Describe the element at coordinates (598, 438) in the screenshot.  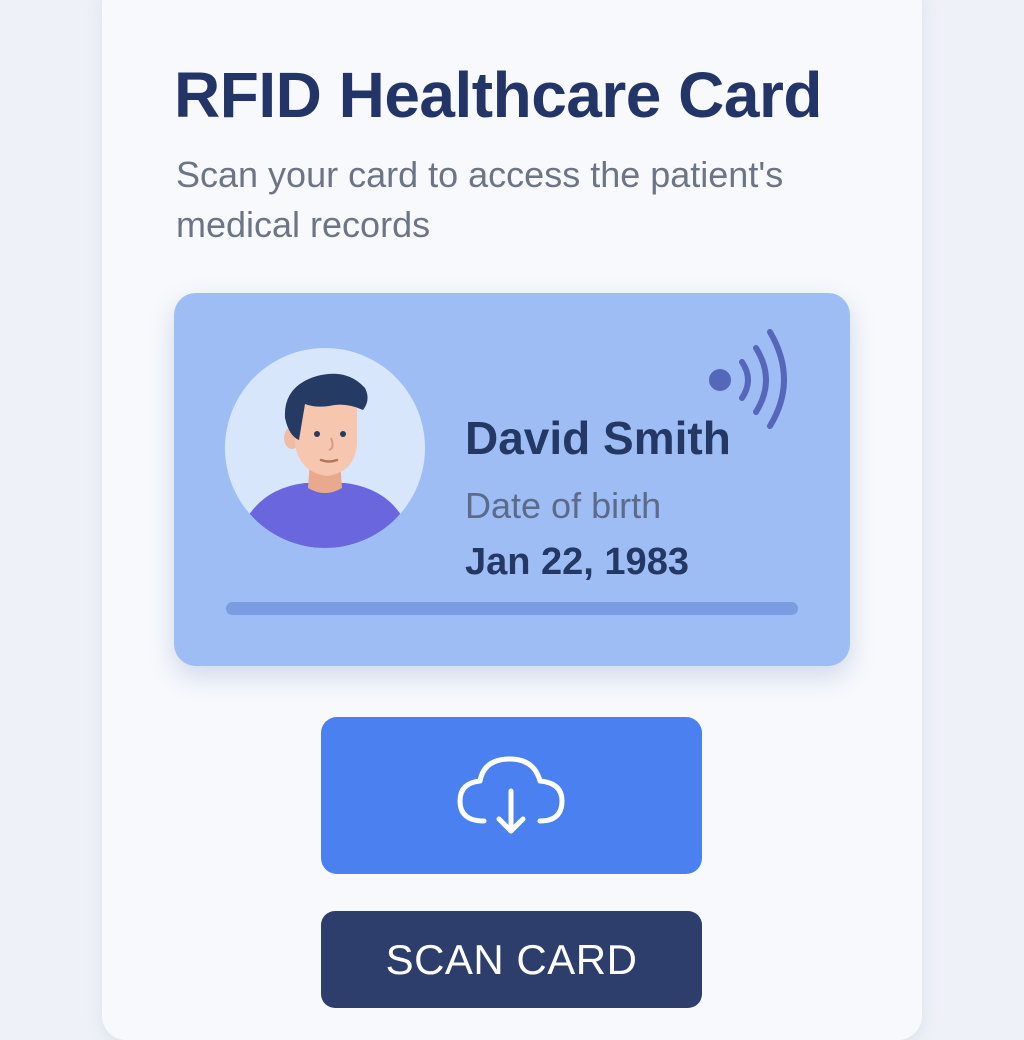
I see `card-holder-name: David Smith` at that location.